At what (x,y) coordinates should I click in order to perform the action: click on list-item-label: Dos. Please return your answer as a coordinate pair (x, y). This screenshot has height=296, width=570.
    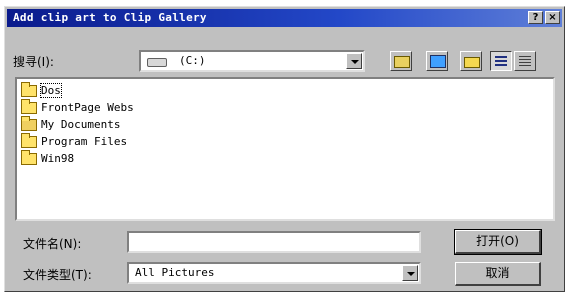
    Looking at the image, I should click on (51, 90).